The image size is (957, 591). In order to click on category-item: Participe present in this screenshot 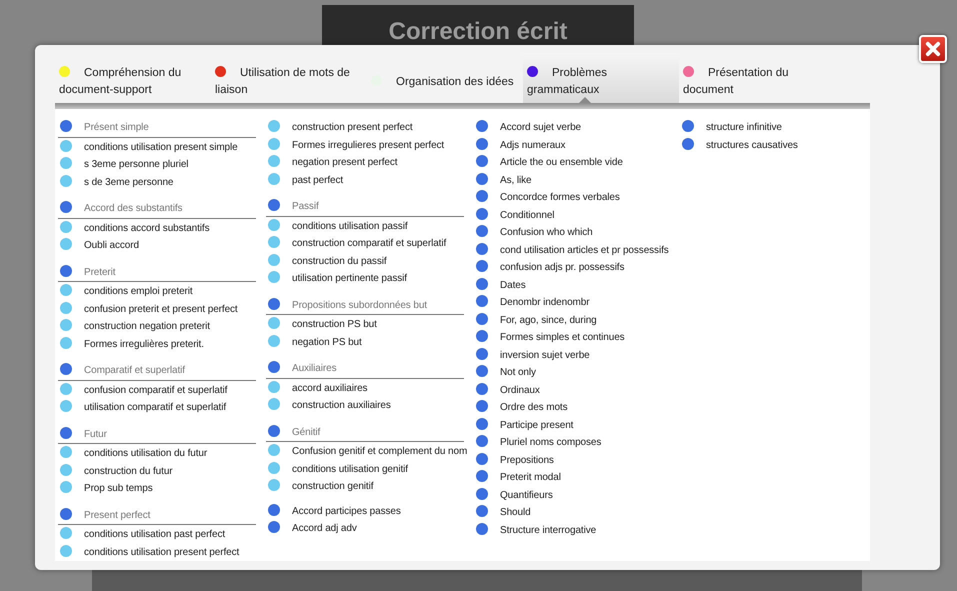, I will do `click(577, 425)`.